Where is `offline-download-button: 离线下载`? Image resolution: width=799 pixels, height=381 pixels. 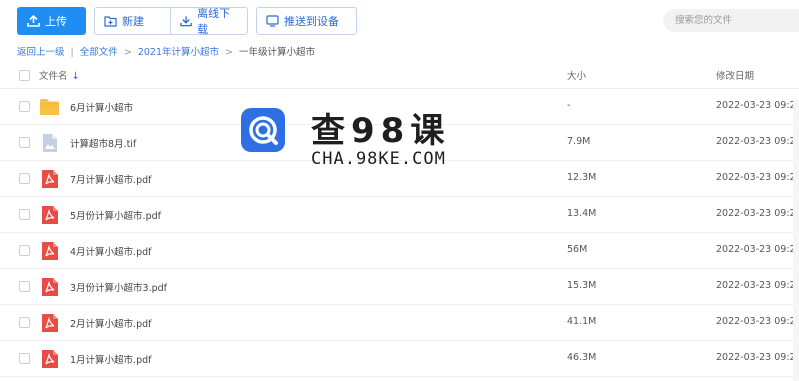
offline-download-button: 离线下载 is located at coordinates (209, 21).